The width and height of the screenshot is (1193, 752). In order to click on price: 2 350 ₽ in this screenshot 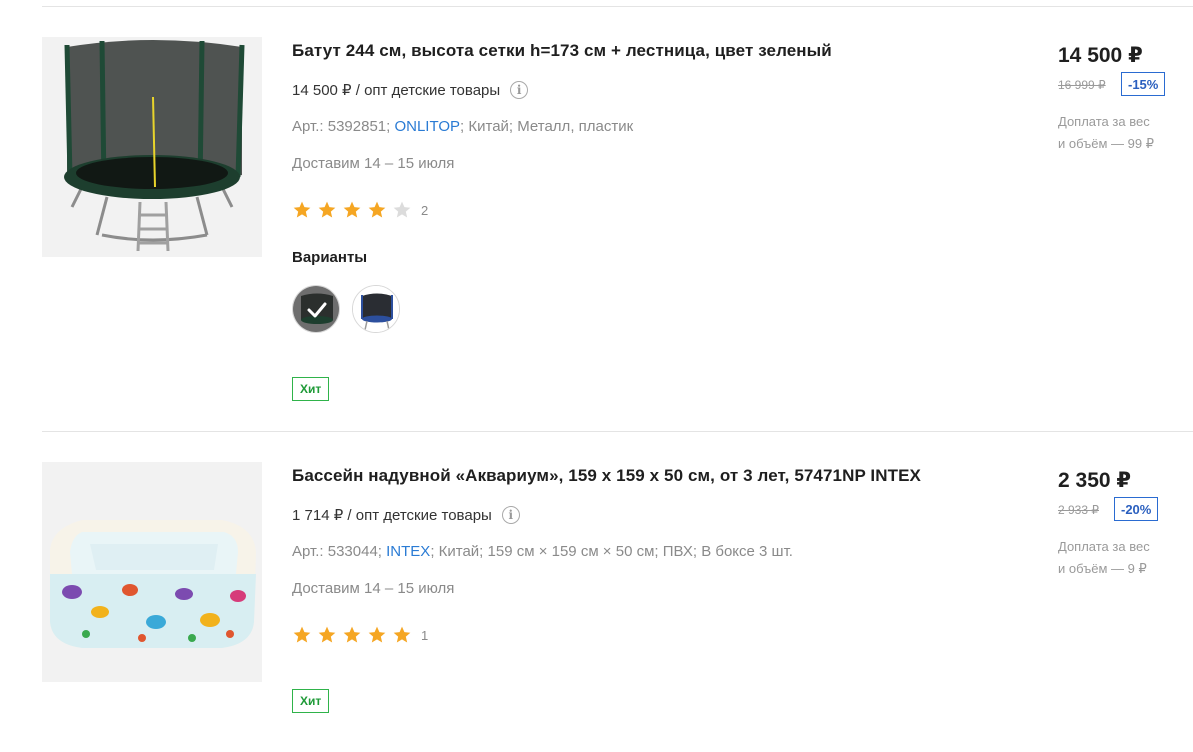, I will do `click(1094, 480)`.